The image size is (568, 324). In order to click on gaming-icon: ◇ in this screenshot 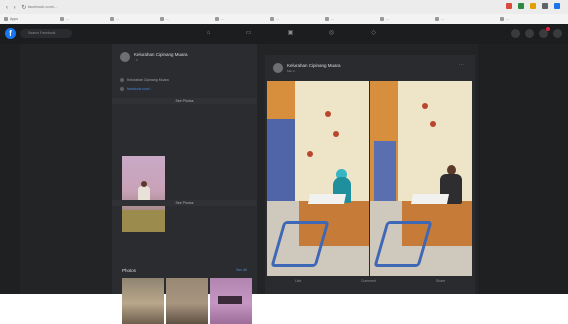, I will do `click(373, 33)`.